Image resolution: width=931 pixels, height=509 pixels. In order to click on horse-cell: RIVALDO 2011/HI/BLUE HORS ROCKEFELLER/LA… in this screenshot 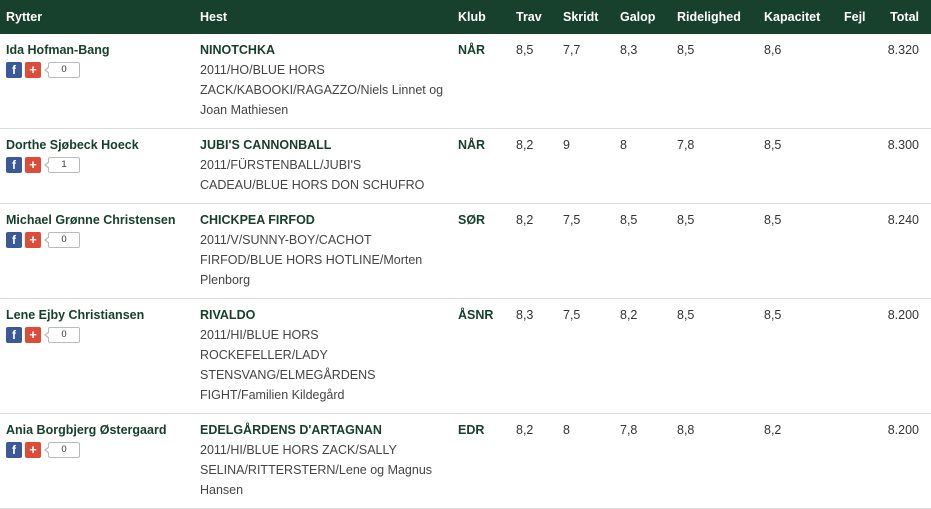, I will do `click(323, 356)`.